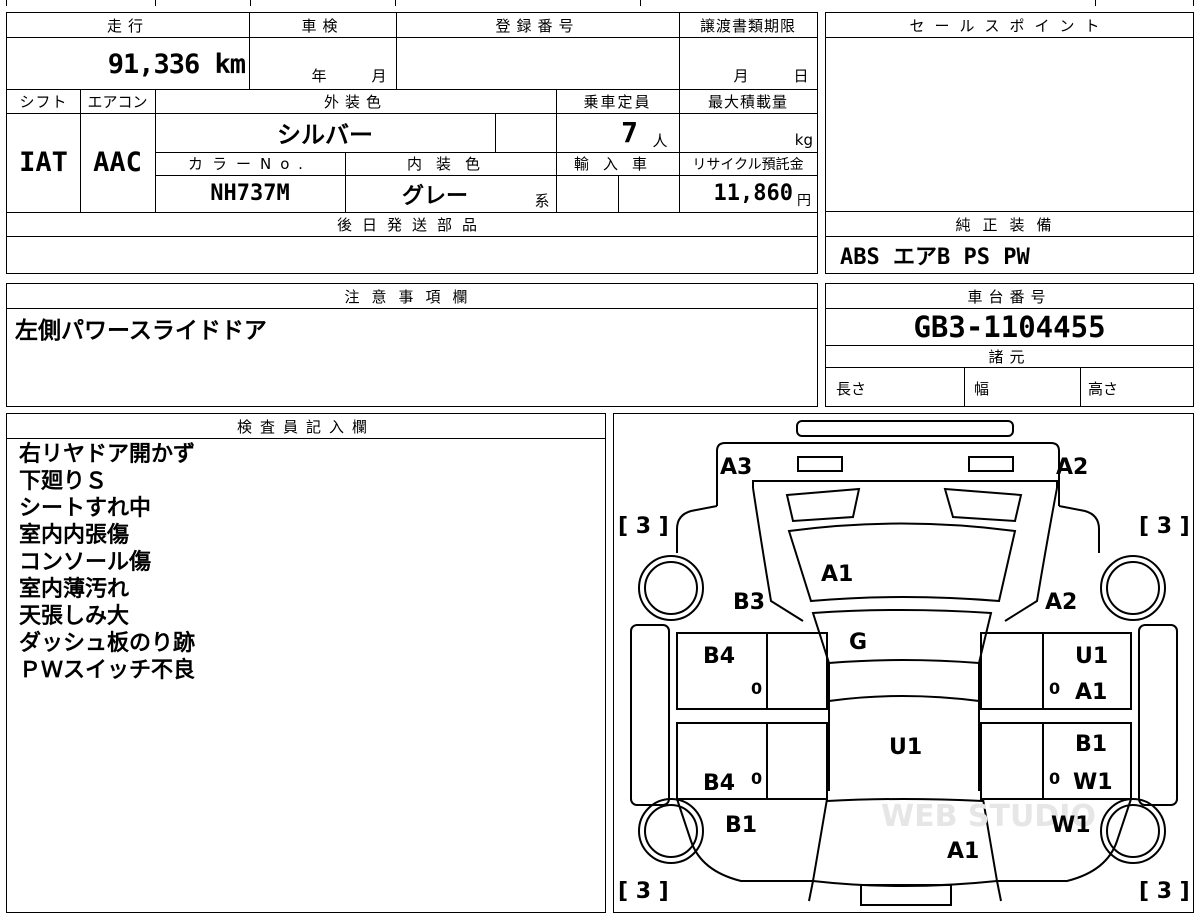  What do you see at coordinates (748, 164) in the screenshot?
I see `recycle-fee-header: リサイクル預託金` at bounding box center [748, 164].